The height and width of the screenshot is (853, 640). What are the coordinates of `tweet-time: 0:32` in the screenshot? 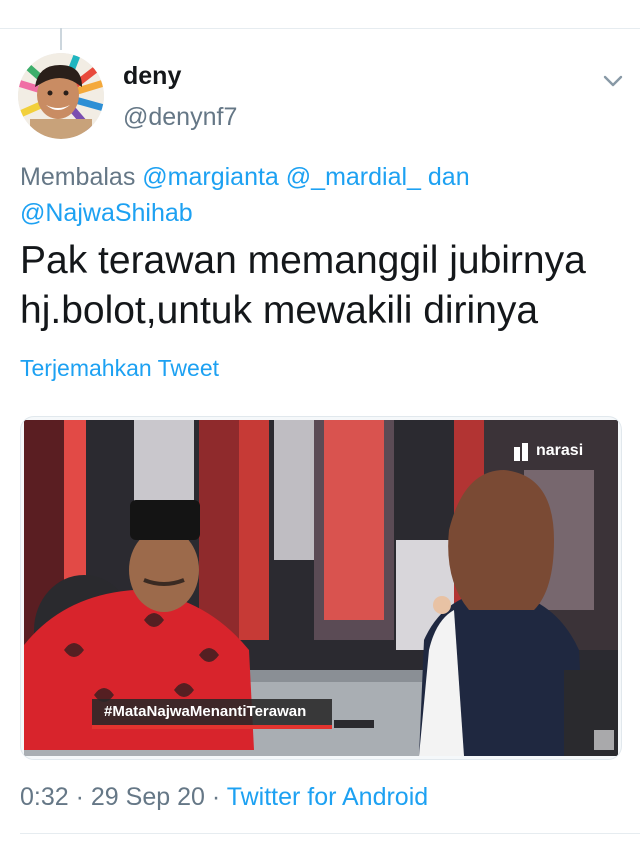 It's located at (44, 797).